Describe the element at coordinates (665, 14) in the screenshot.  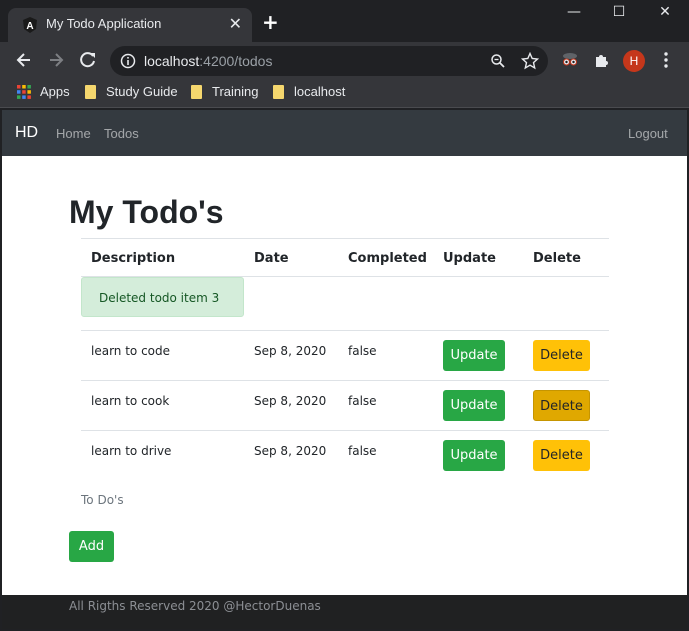
I see `close-window-button: ✕` at that location.